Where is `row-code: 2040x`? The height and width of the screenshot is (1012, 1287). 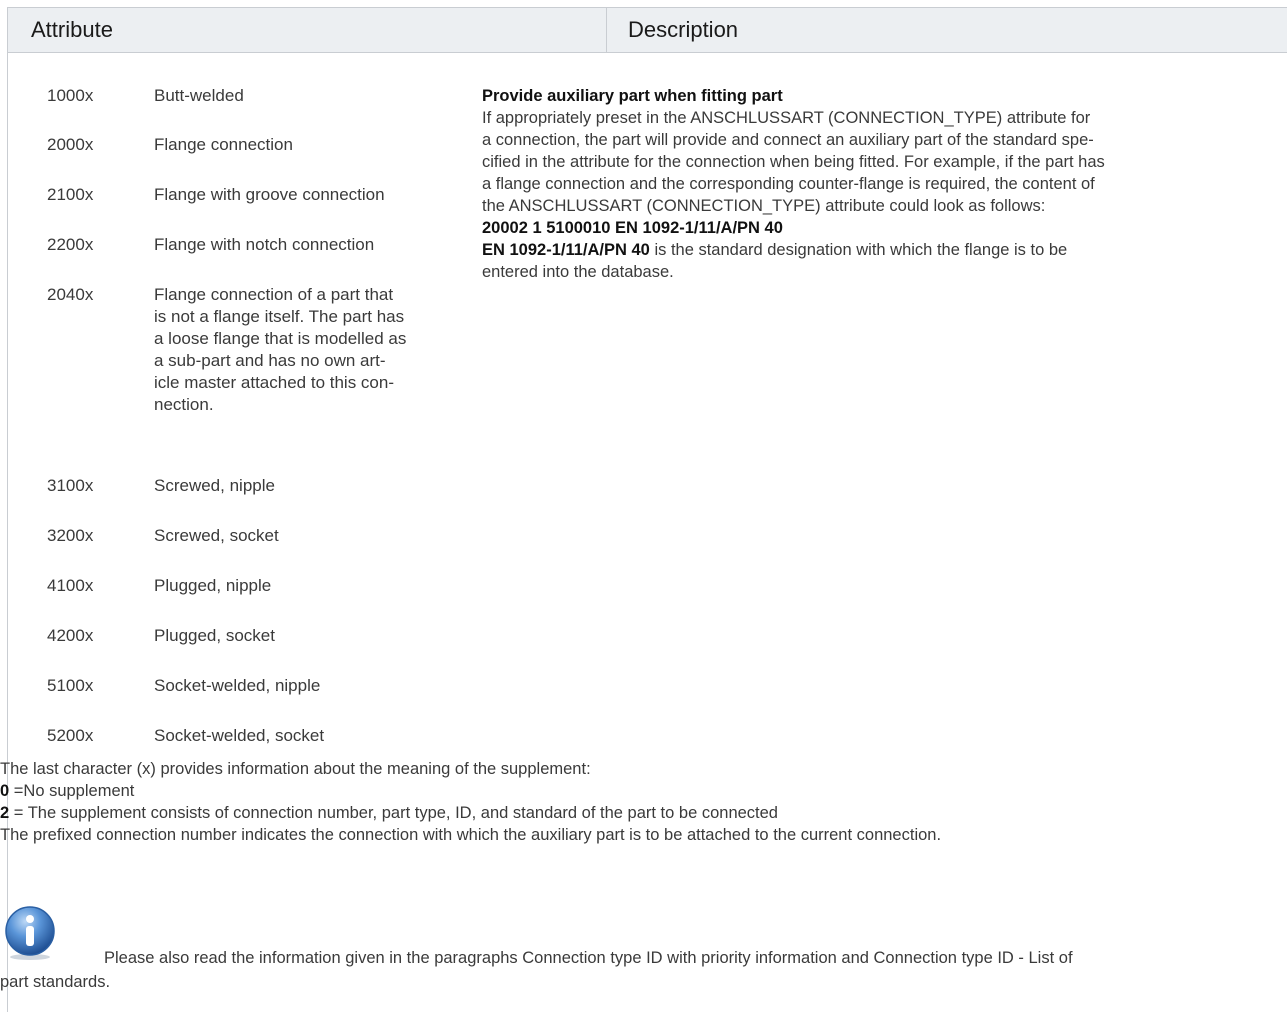 row-code: 2040x is located at coordinates (70, 294).